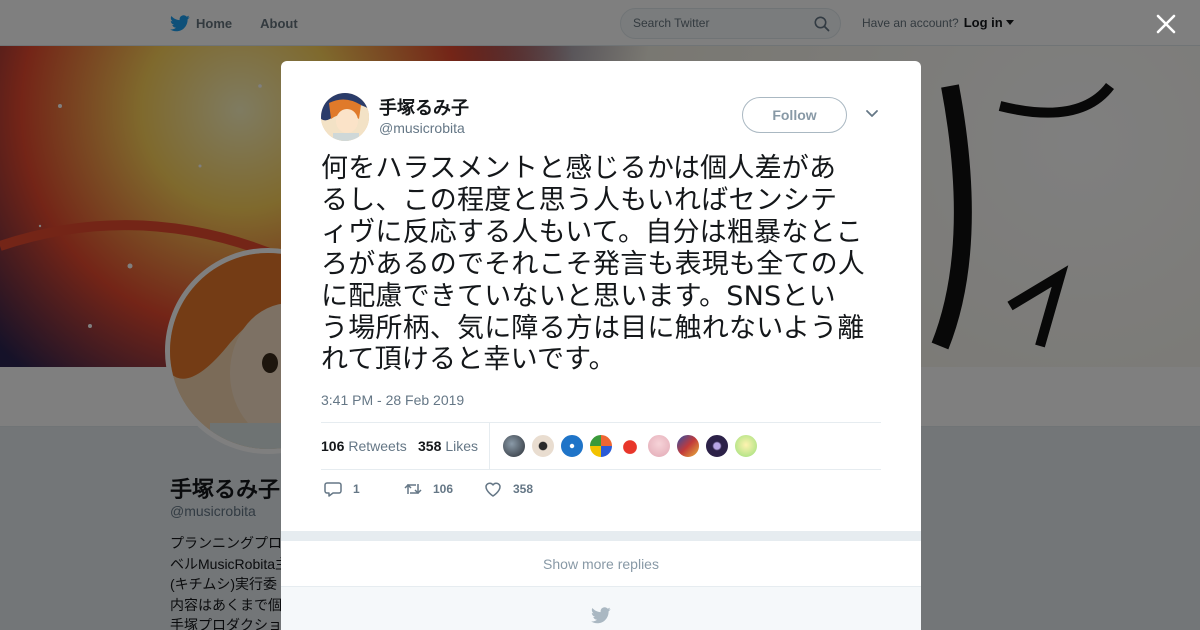 The image size is (1200, 630). Describe the element at coordinates (428, 489) in the screenshot. I see `retweet-button: 106` at that location.